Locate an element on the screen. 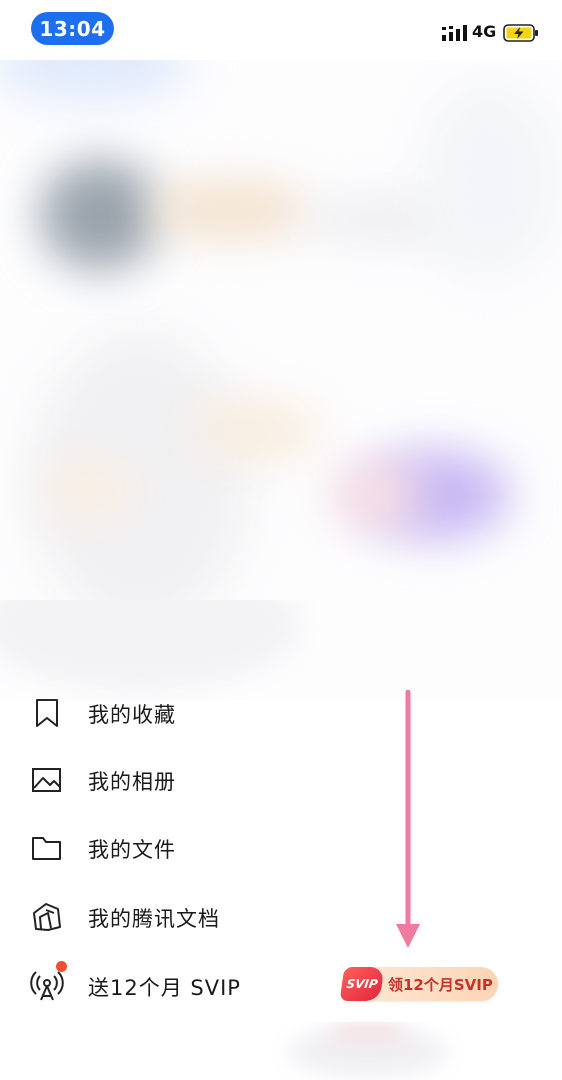 The width and height of the screenshot is (562, 1080). menu-item-label: 我的收藏 is located at coordinates (132, 715).